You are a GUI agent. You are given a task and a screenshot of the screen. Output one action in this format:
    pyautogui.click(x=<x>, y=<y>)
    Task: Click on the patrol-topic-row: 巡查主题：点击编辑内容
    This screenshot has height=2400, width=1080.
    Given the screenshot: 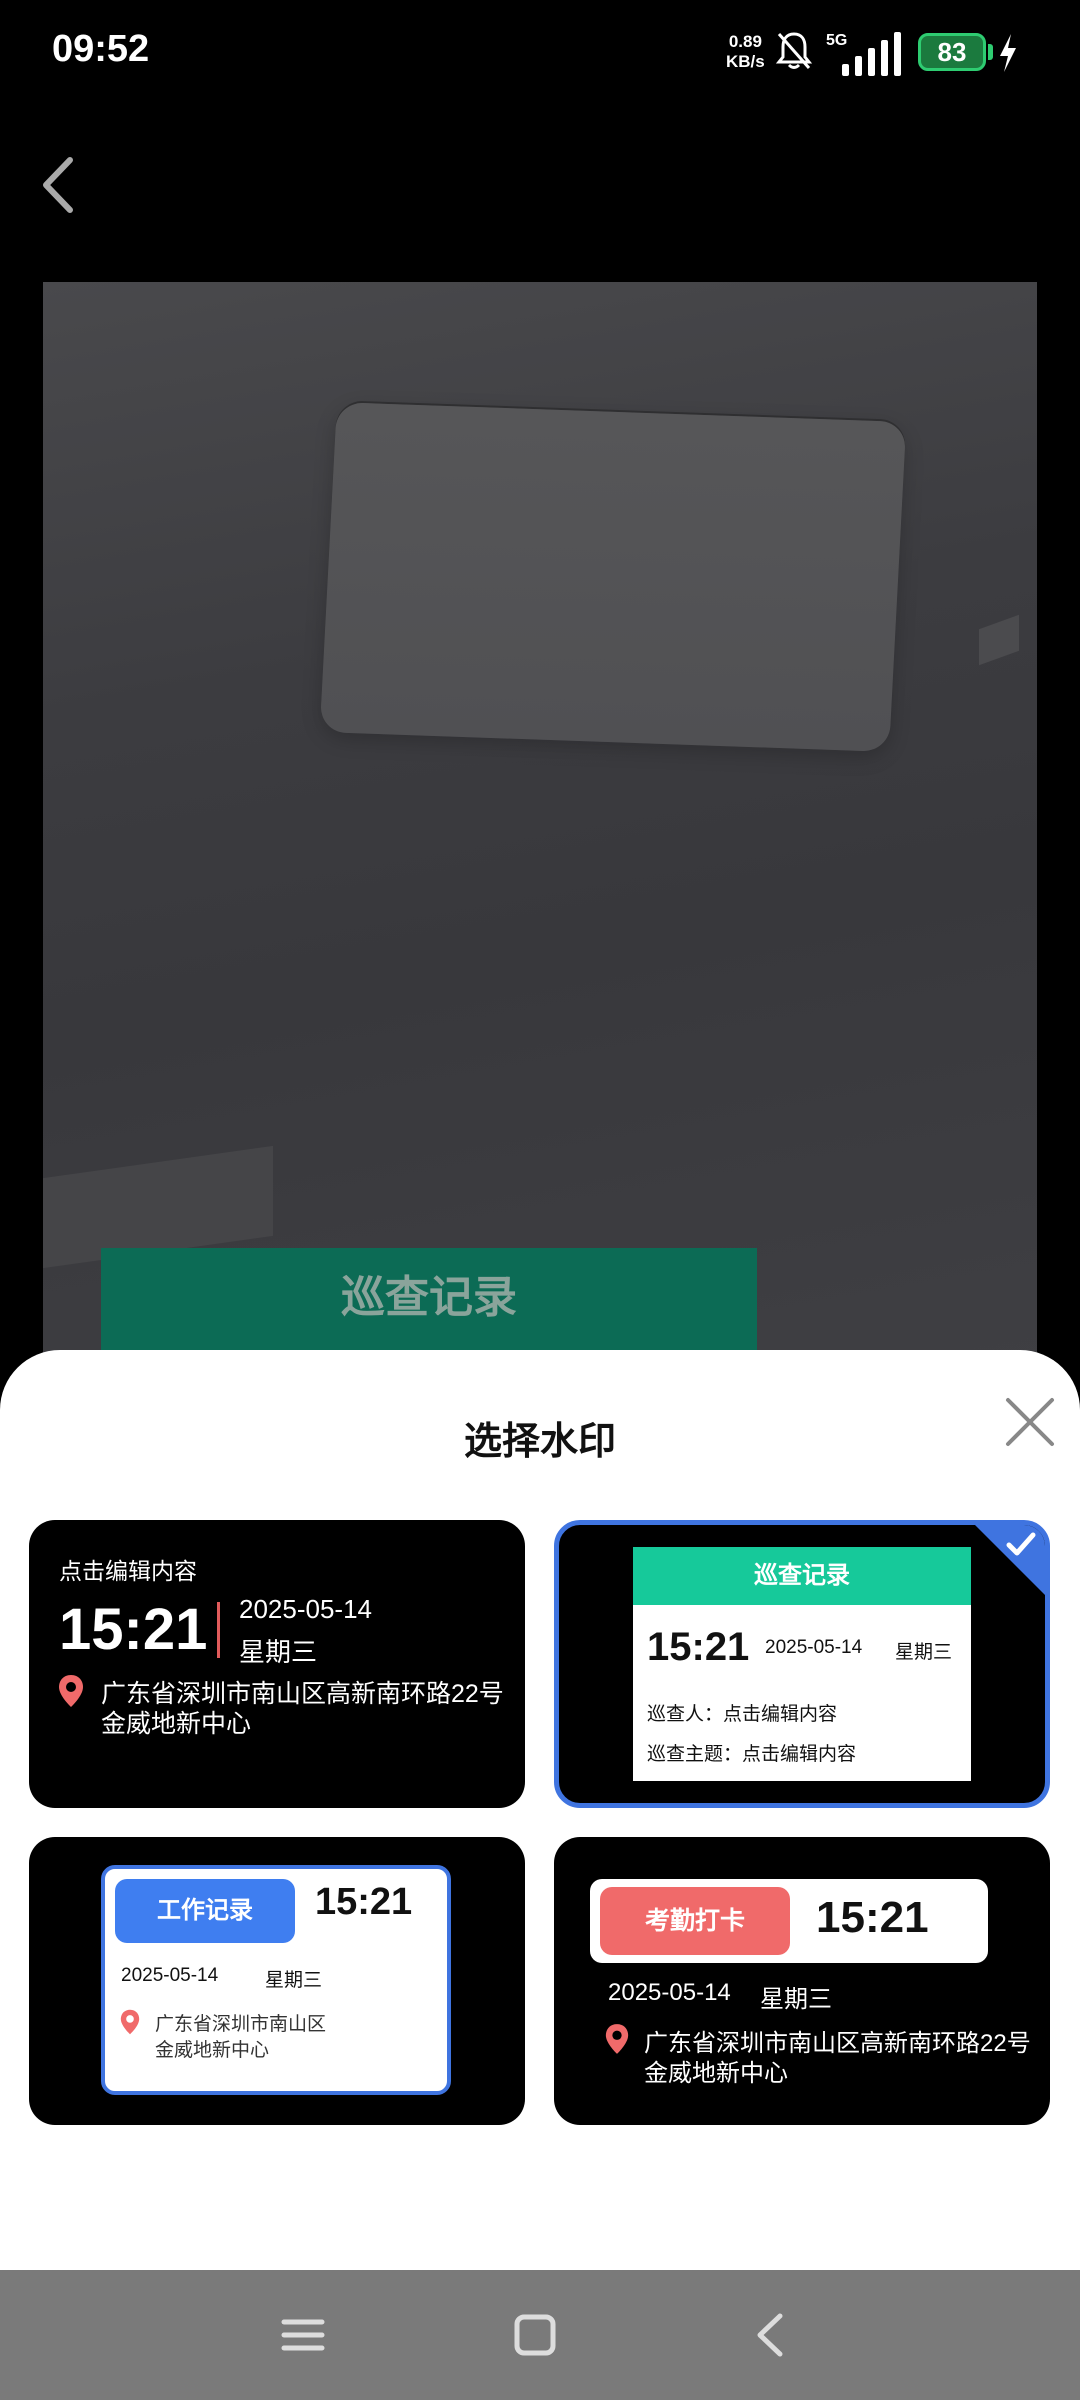 What is the action you would take?
    pyautogui.click(x=752, y=1754)
    